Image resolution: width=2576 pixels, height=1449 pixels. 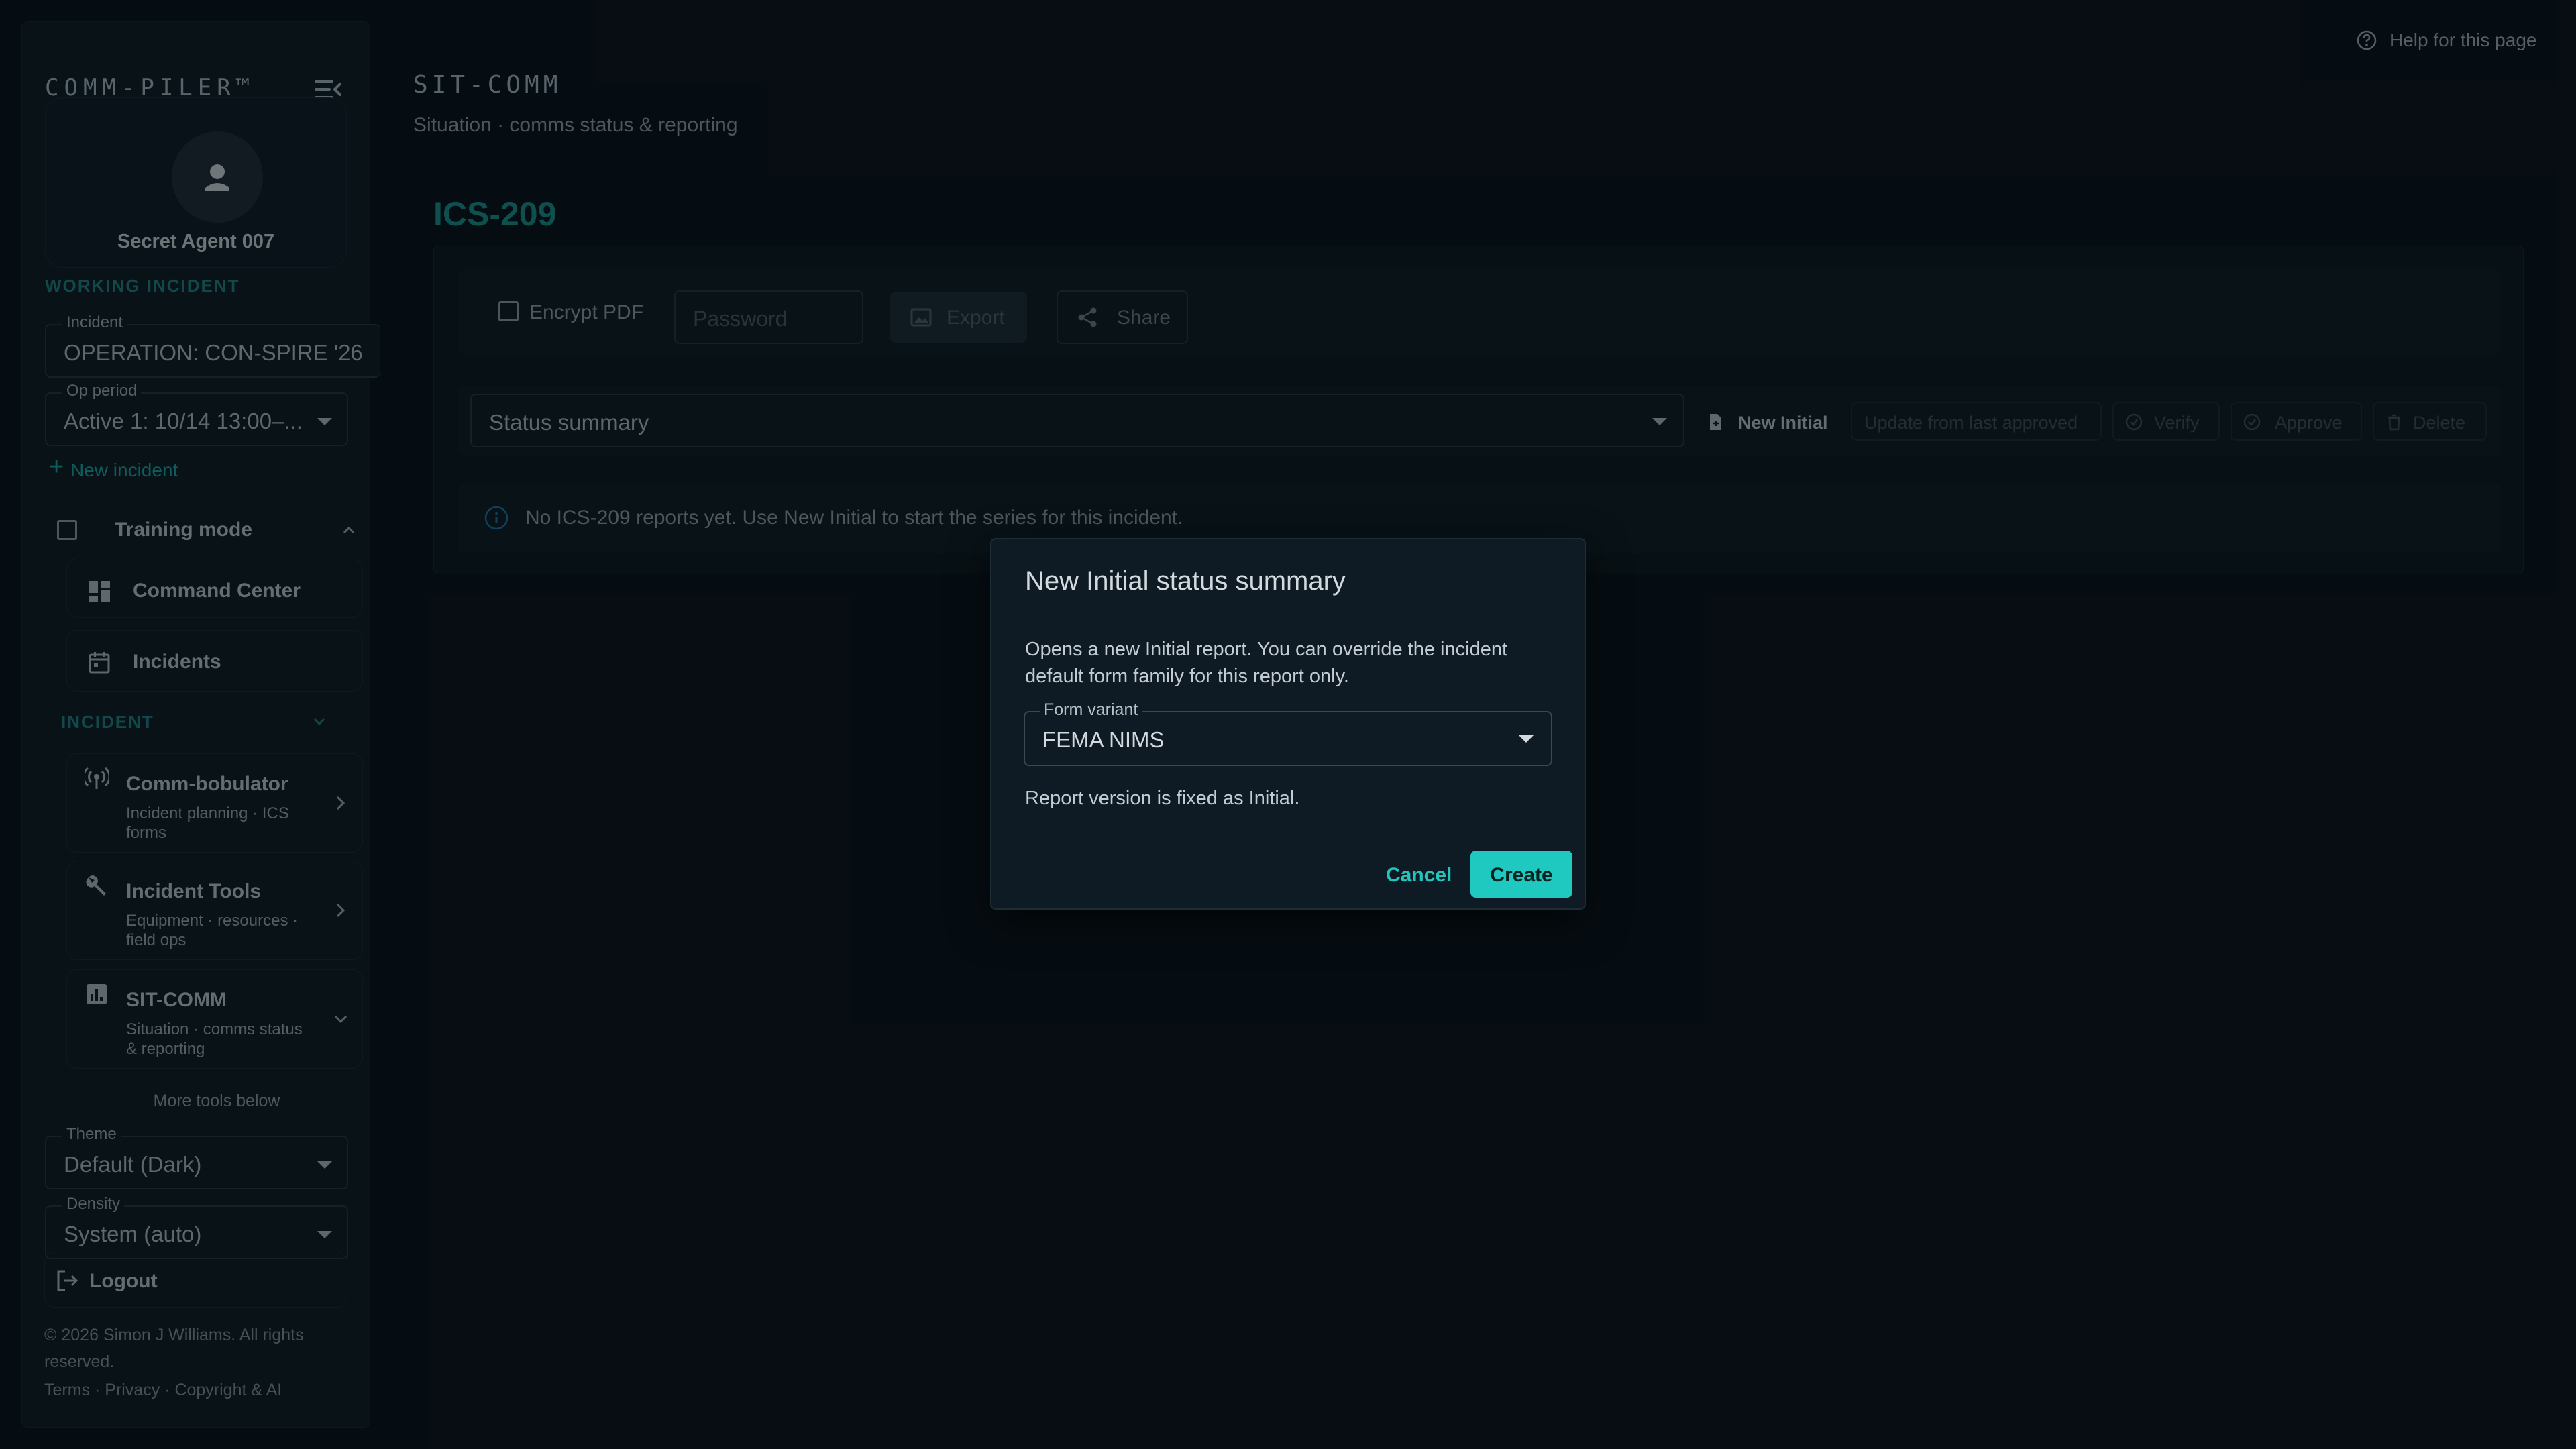 I want to click on create-label: Create, so click(x=1521, y=875).